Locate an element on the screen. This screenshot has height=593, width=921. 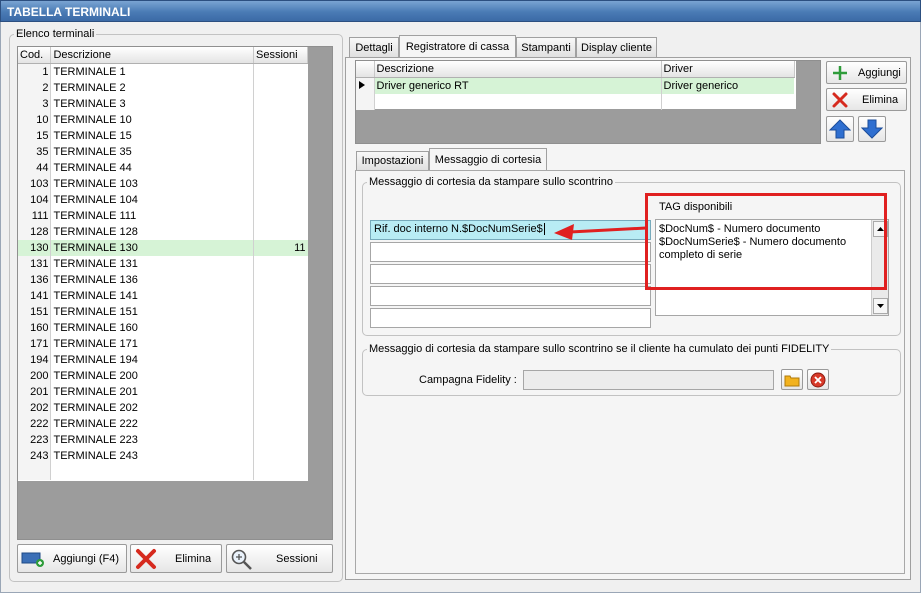
tab-dettagli: Dettagli is located at coordinates (374, 47).